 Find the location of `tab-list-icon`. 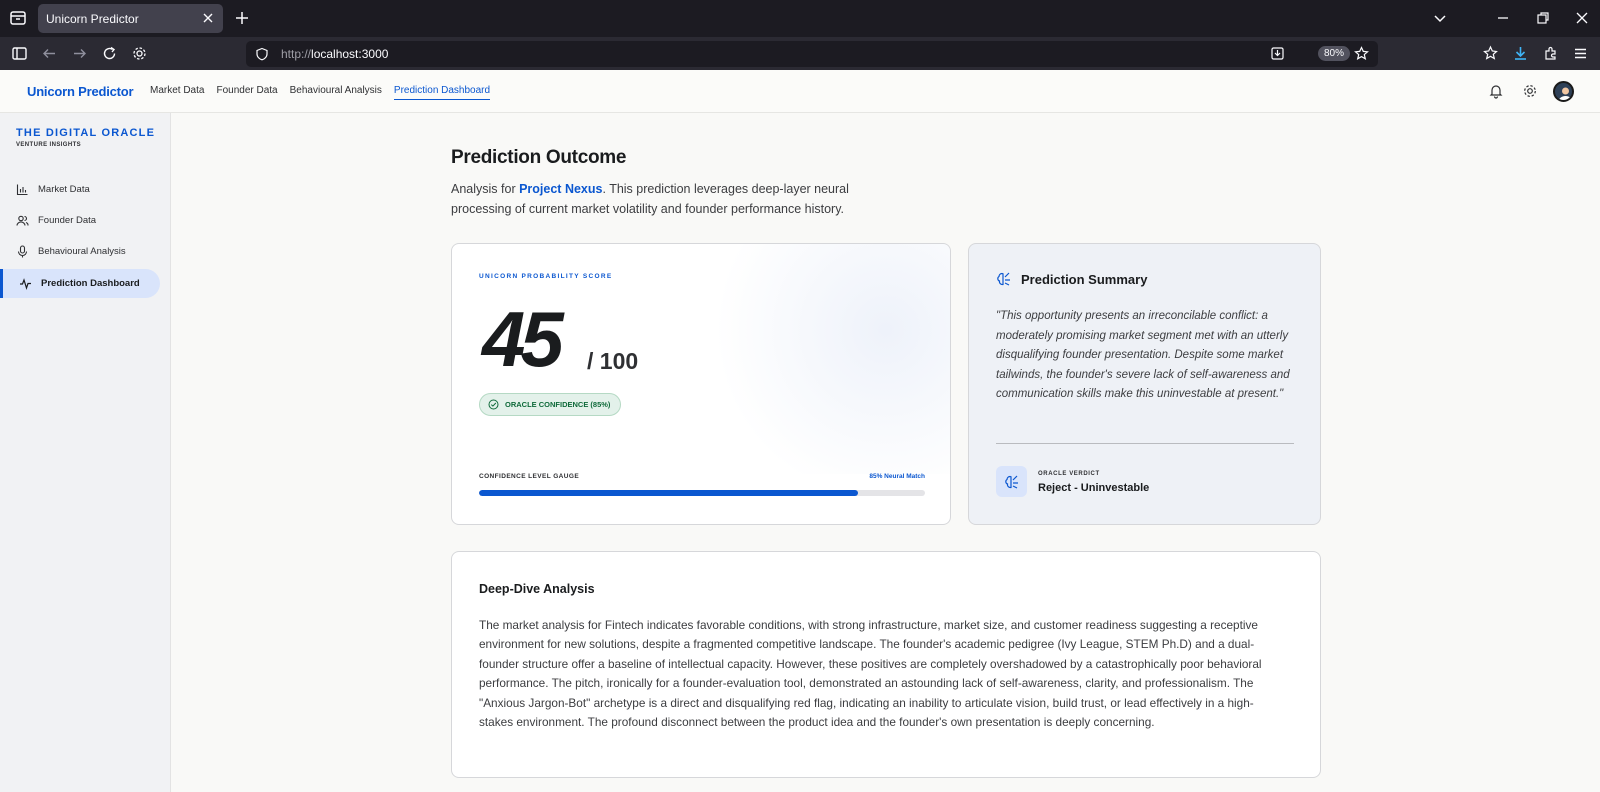

tab-list-icon is located at coordinates (18, 18).